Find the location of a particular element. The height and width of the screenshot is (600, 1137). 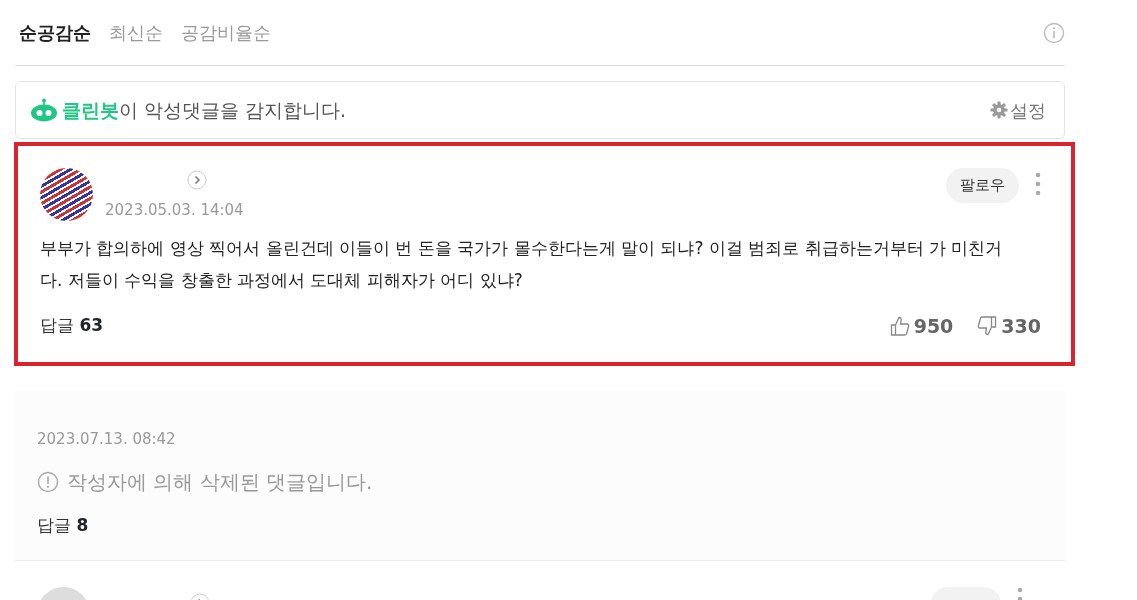

comment-date: 2023.07.13. 08:42 is located at coordinates (107, 439).